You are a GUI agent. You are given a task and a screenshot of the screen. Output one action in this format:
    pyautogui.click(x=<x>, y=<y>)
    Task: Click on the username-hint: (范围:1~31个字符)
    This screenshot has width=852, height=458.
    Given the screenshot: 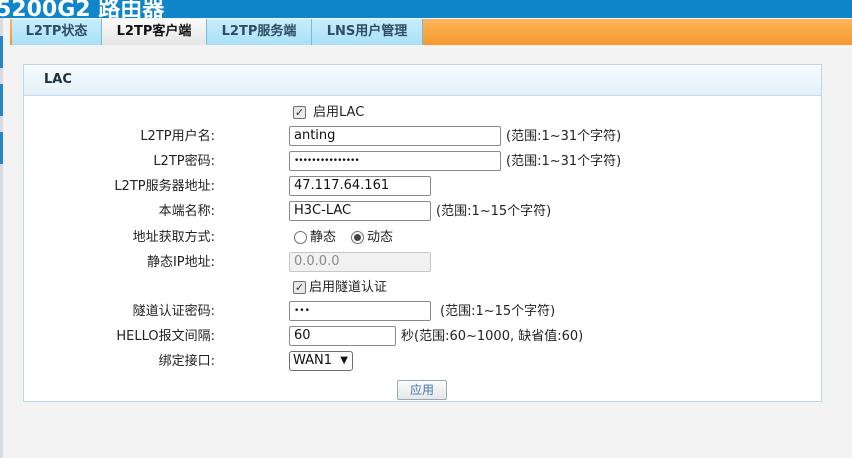 What is the action you would take?
    pyautogui.click(x=564, y=136)
    